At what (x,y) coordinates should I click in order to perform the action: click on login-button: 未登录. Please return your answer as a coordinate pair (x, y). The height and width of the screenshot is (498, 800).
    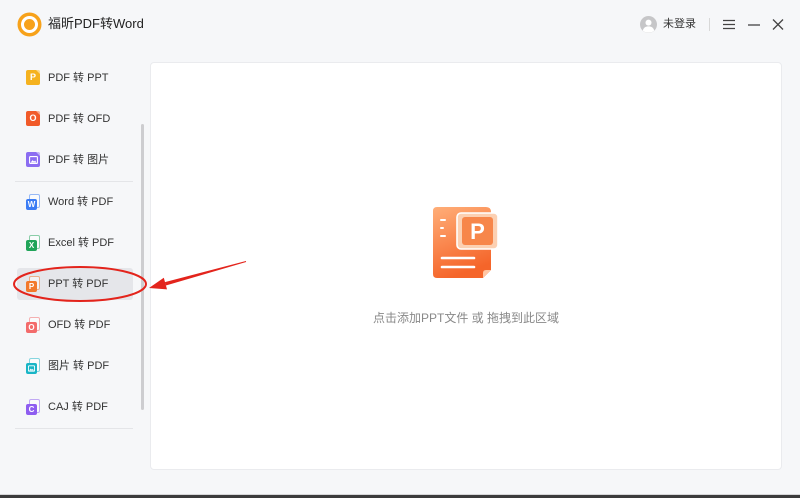
    Looking at the image, I should click on (669, 24).